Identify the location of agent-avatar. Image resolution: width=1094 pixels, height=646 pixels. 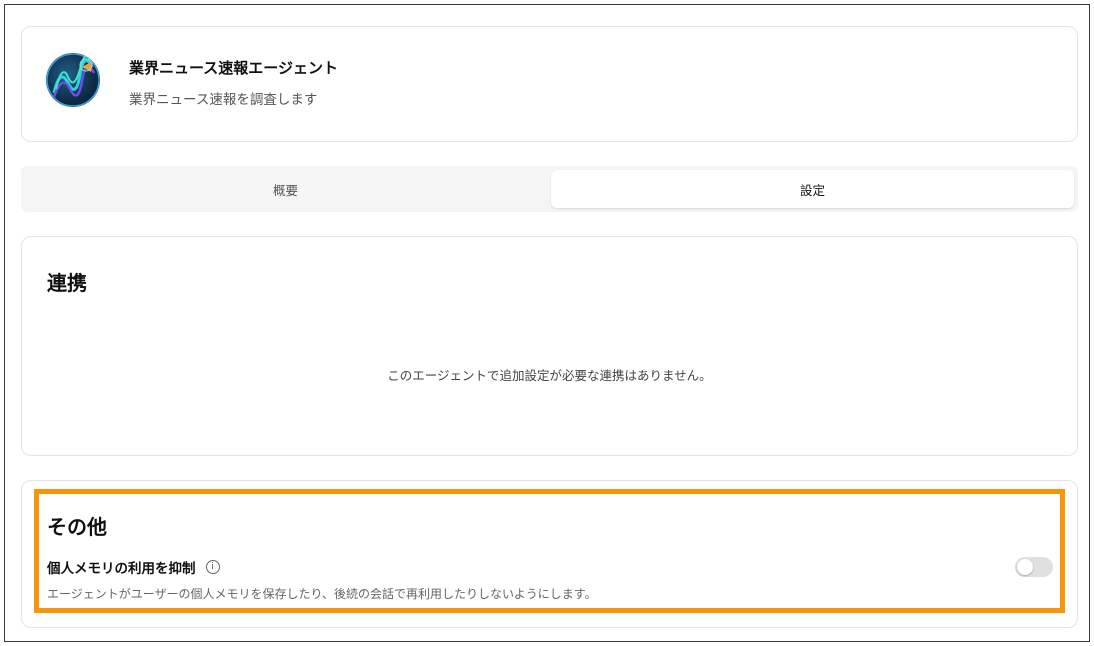
(73, 80).